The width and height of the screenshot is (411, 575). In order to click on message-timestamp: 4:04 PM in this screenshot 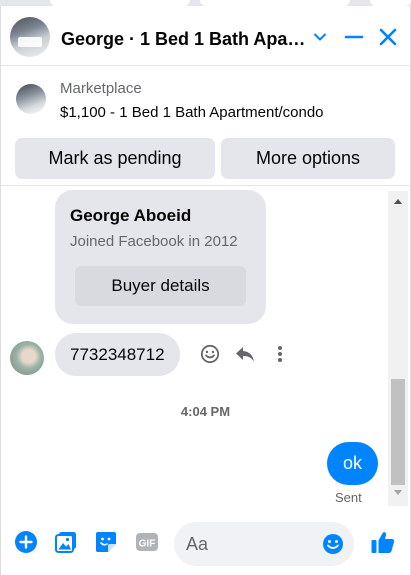, I will do `click(205, 411)`.